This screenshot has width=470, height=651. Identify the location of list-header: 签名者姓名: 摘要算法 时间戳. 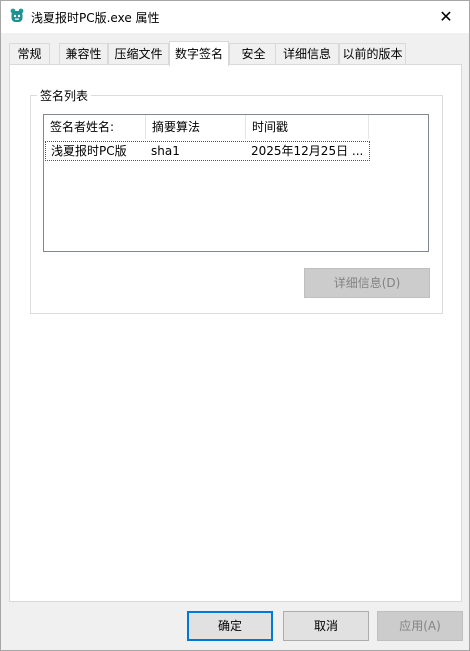
(206, 127).